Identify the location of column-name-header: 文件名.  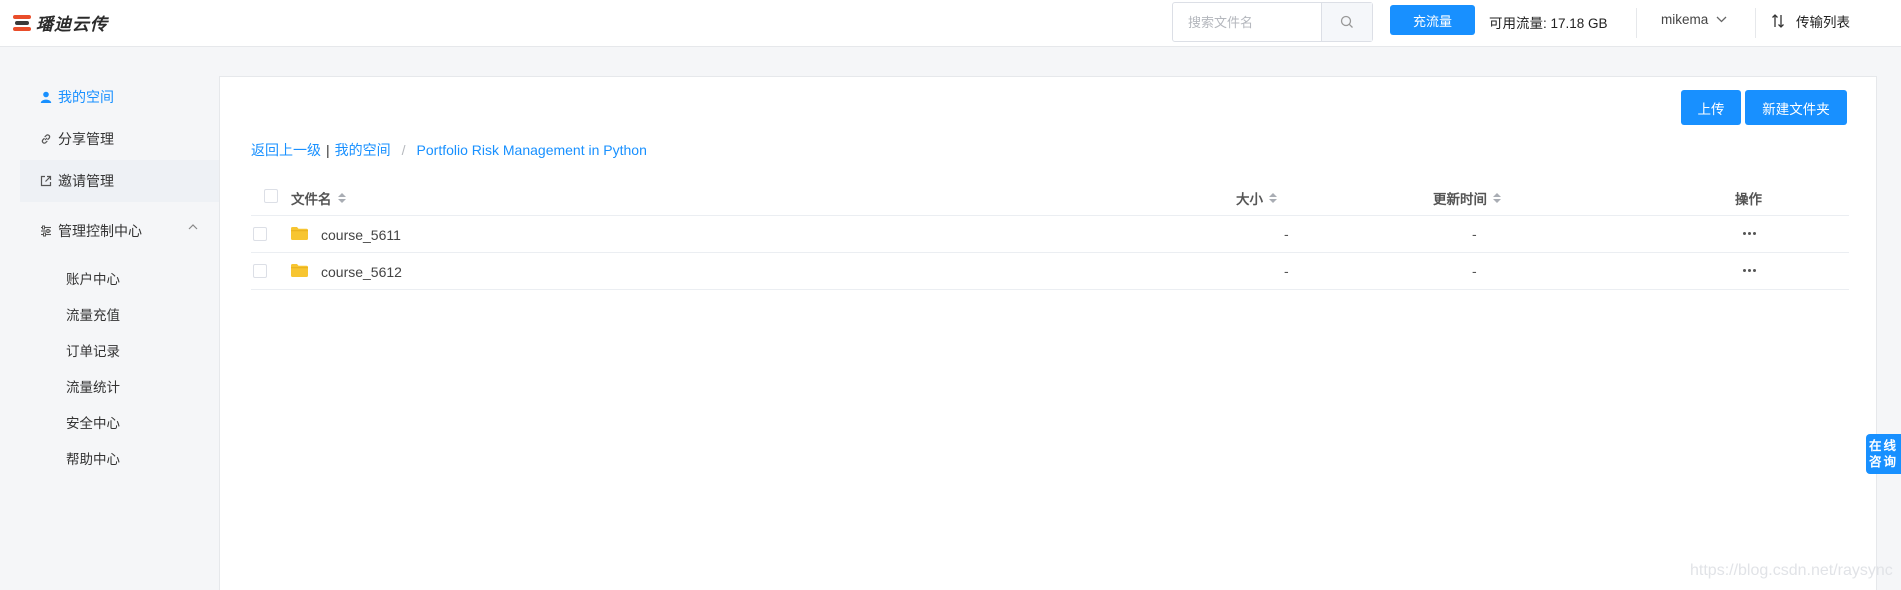
(318, 198).